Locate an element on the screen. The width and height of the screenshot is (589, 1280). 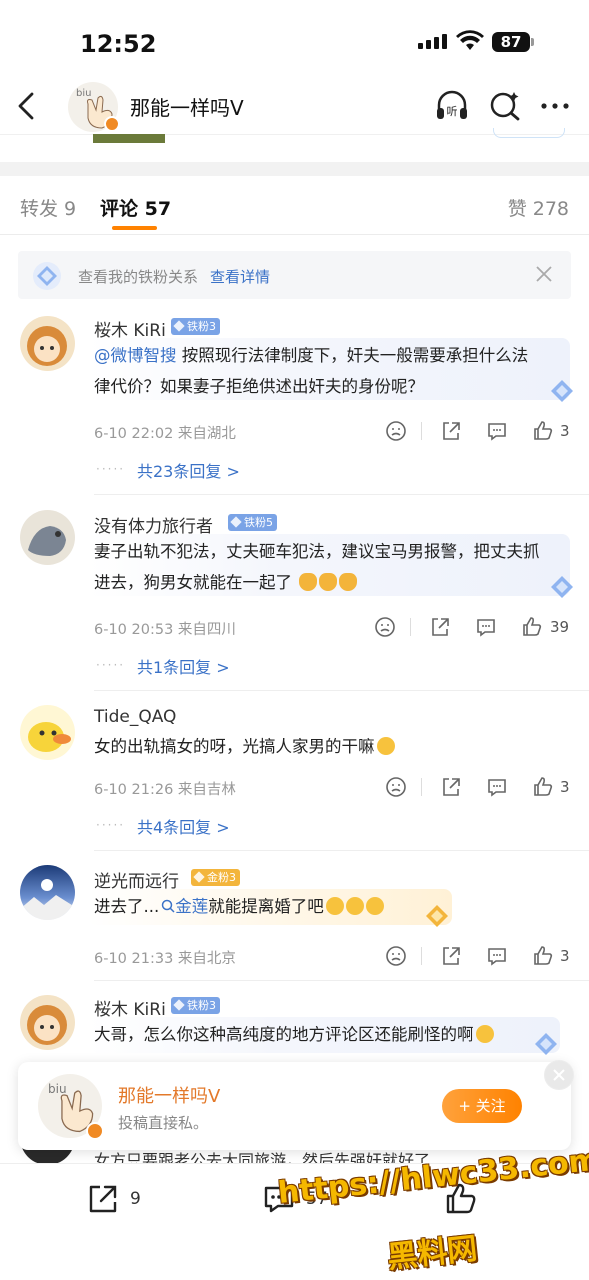
tab-comment: 评论 57 is located at coordinates (135, 207).